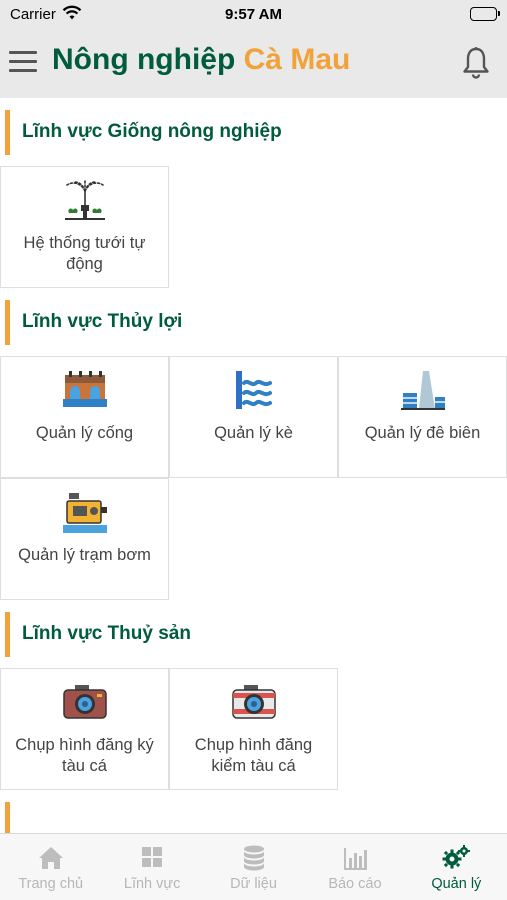 This screenshot has width=507, height=900. Describe the element at coordinates (253, 322) in the screenshot. I see `section-header: Lĩnh vực Thủy lợi` at that location.